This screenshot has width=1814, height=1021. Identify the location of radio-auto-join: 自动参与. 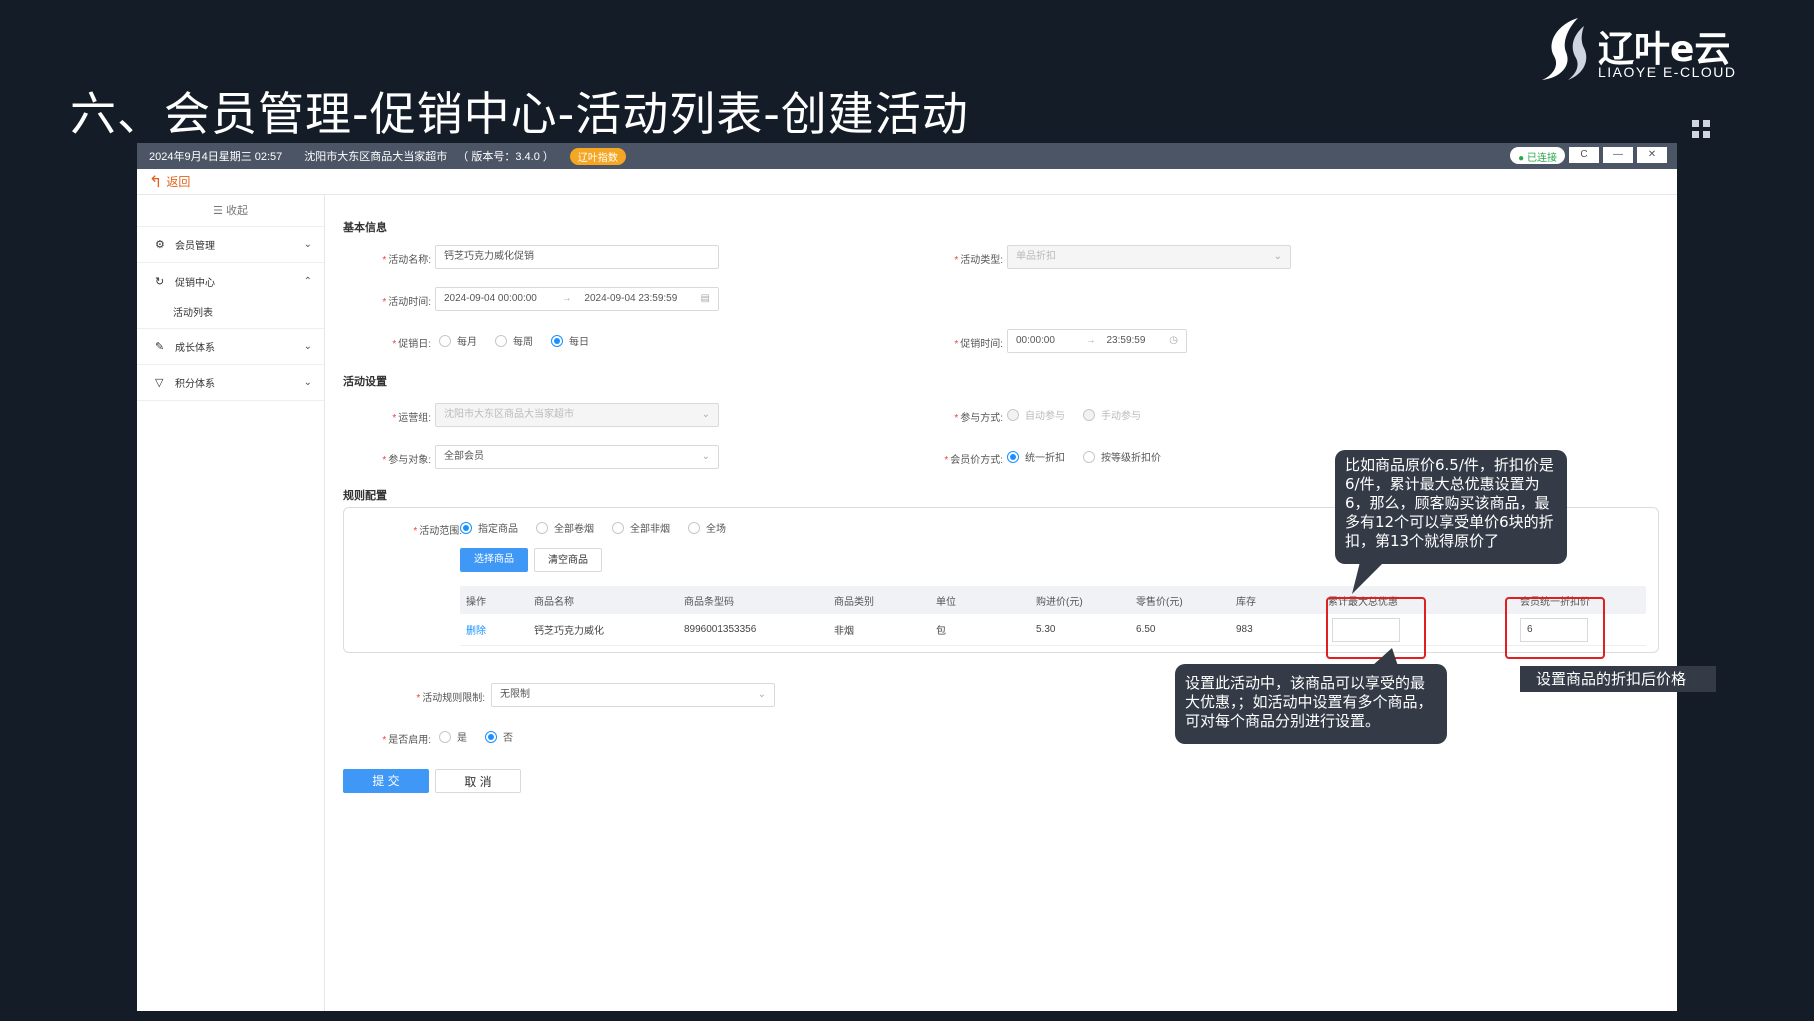
(1036, 414).